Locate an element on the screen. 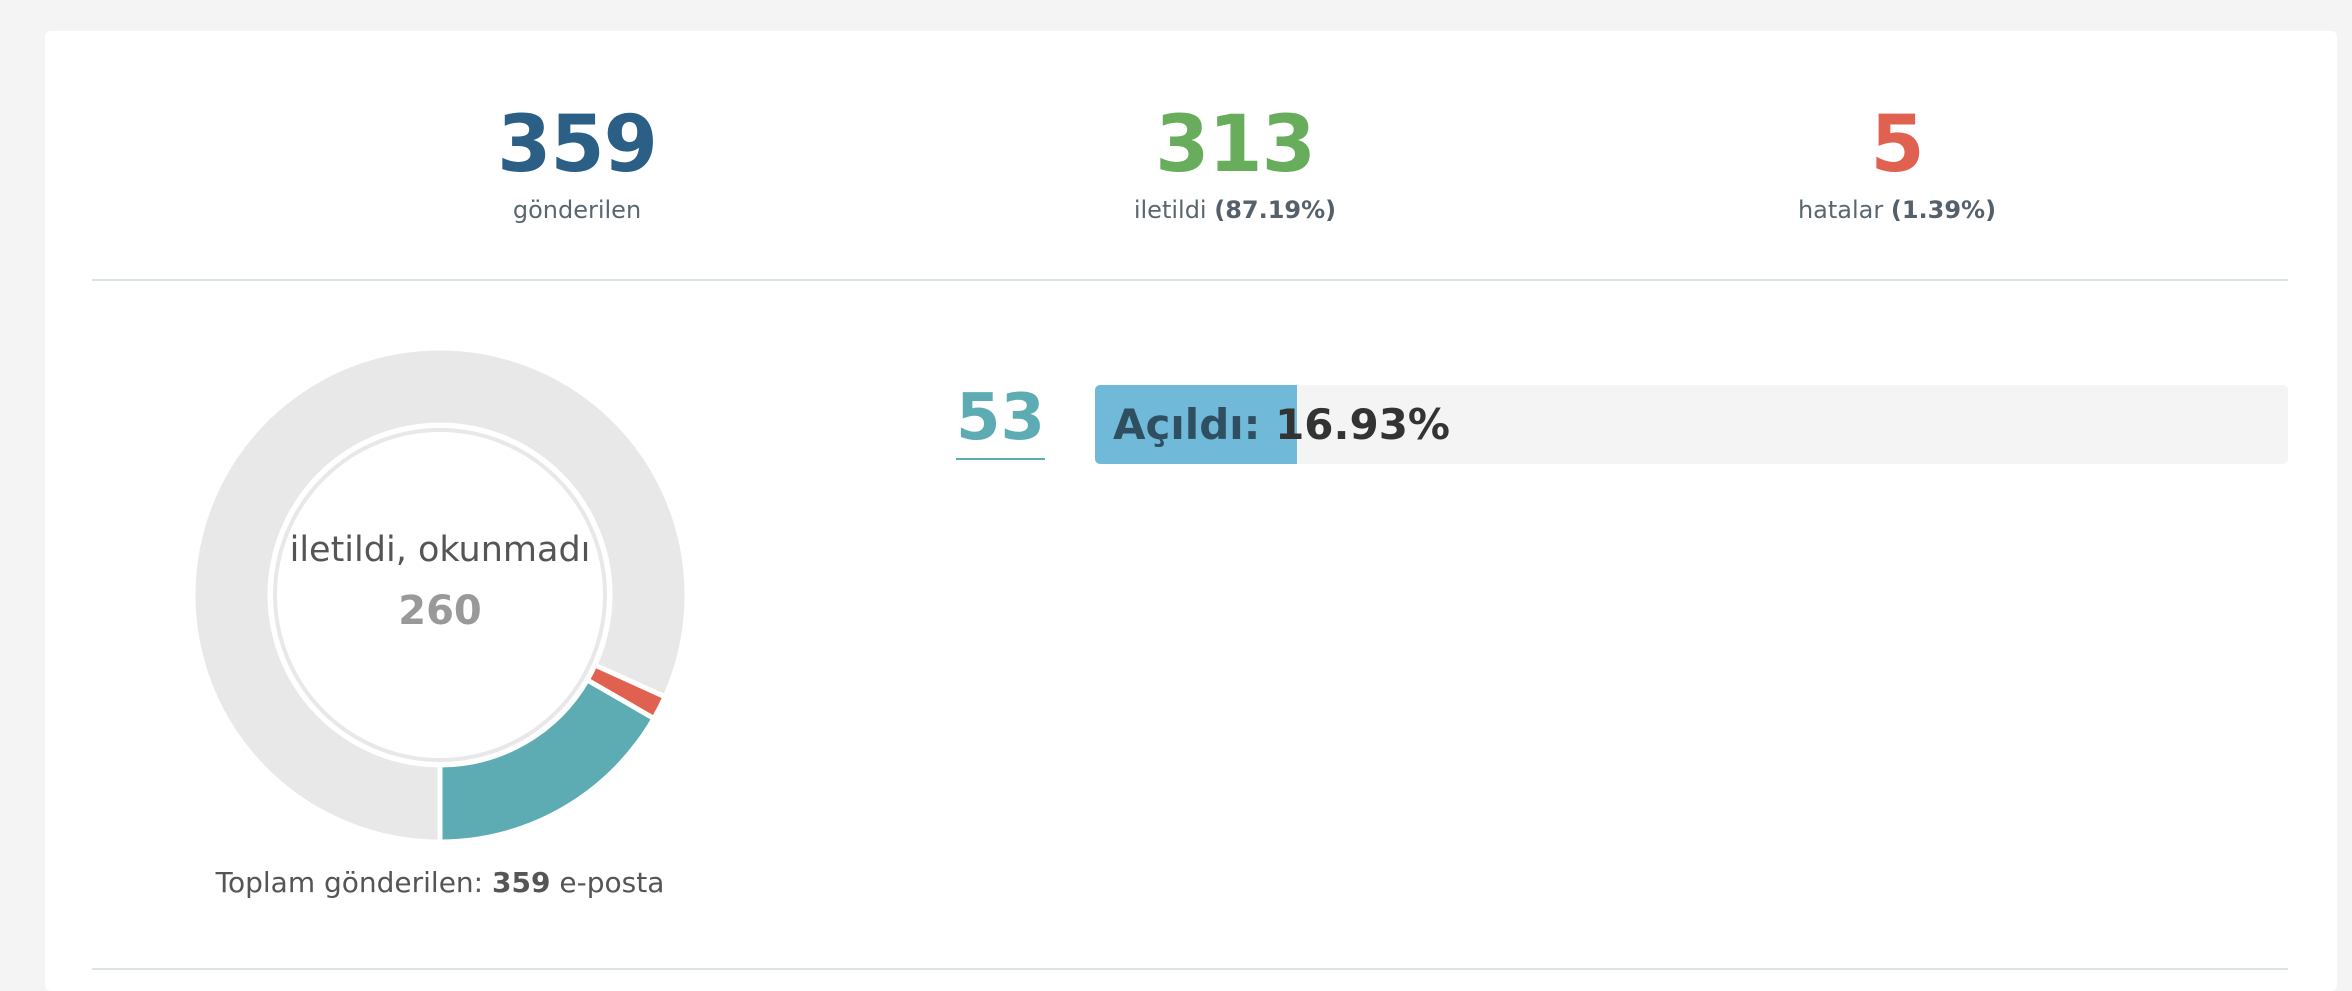 The image size is (2352, 991). donut-center-label: iletildi, okunmadı is located at coordinates (440, 550).